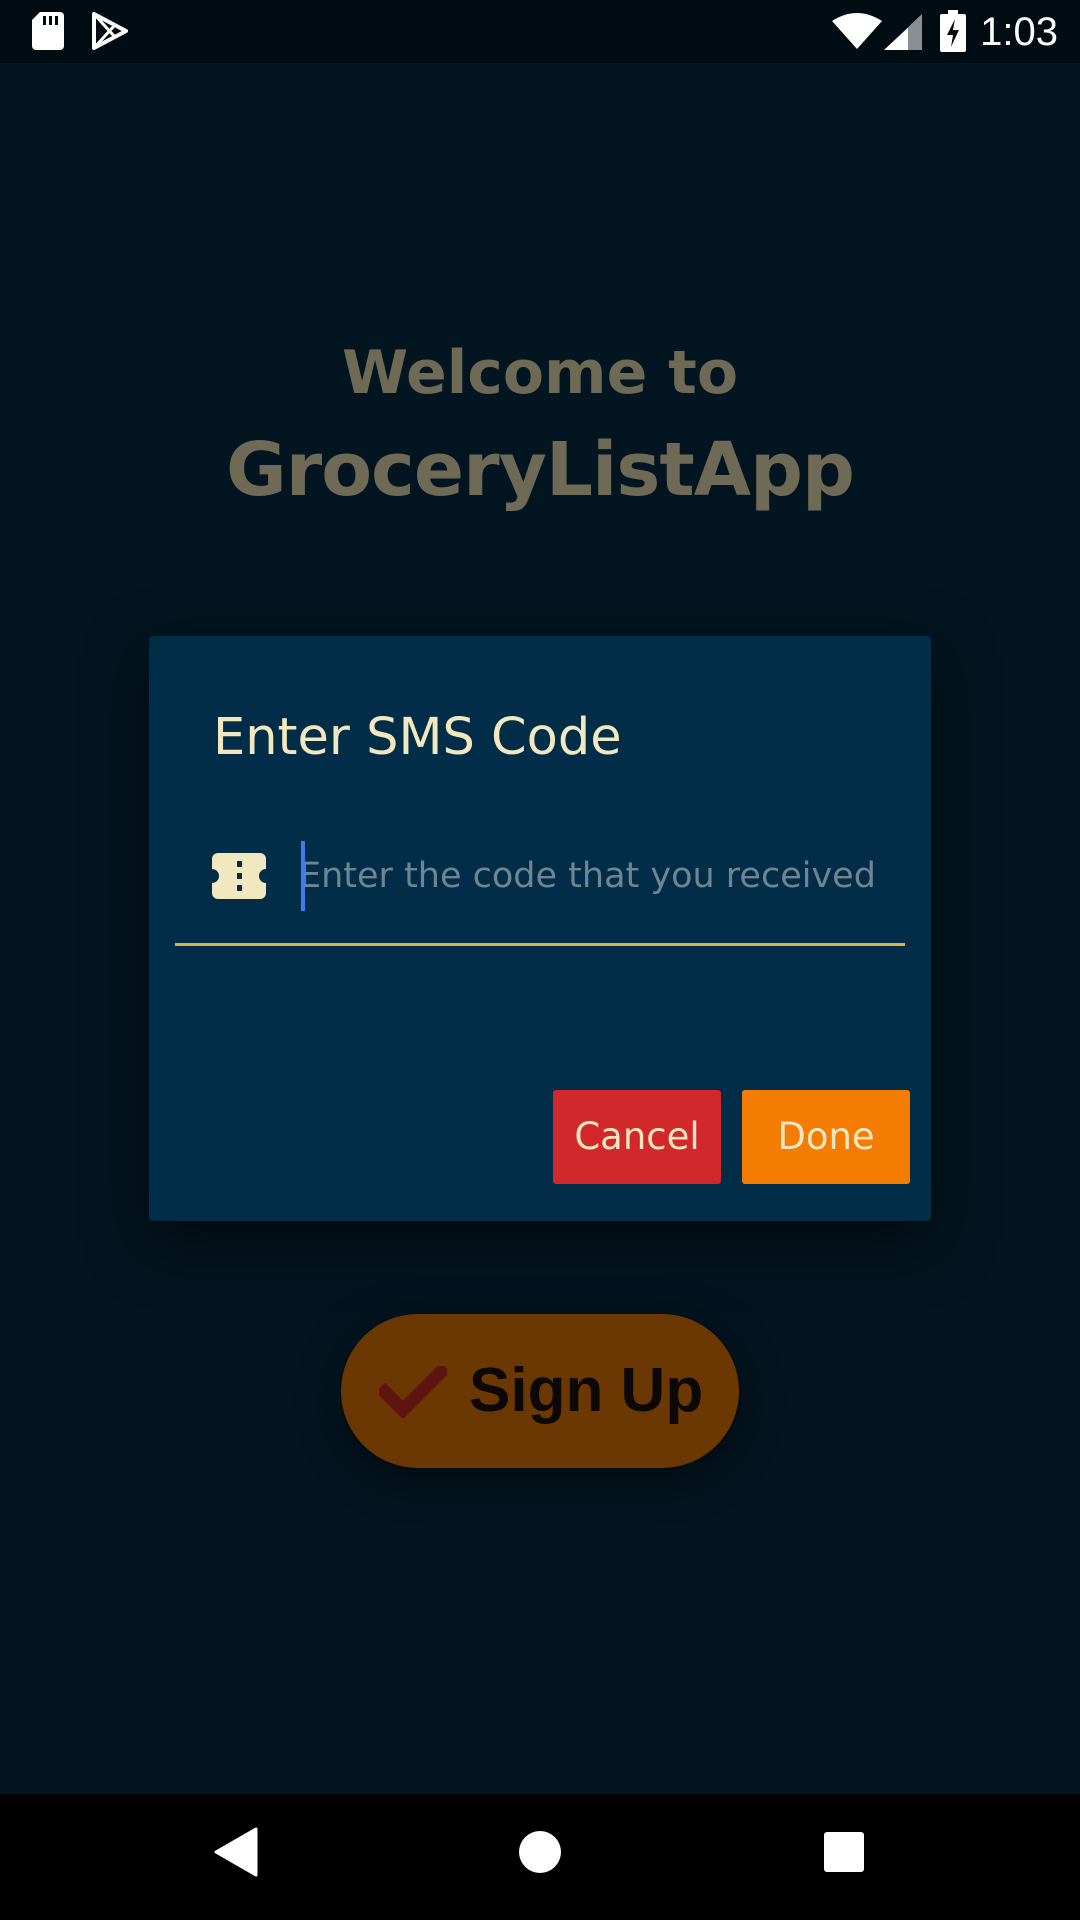  I want to click on back-icon, so click(236, 1854).